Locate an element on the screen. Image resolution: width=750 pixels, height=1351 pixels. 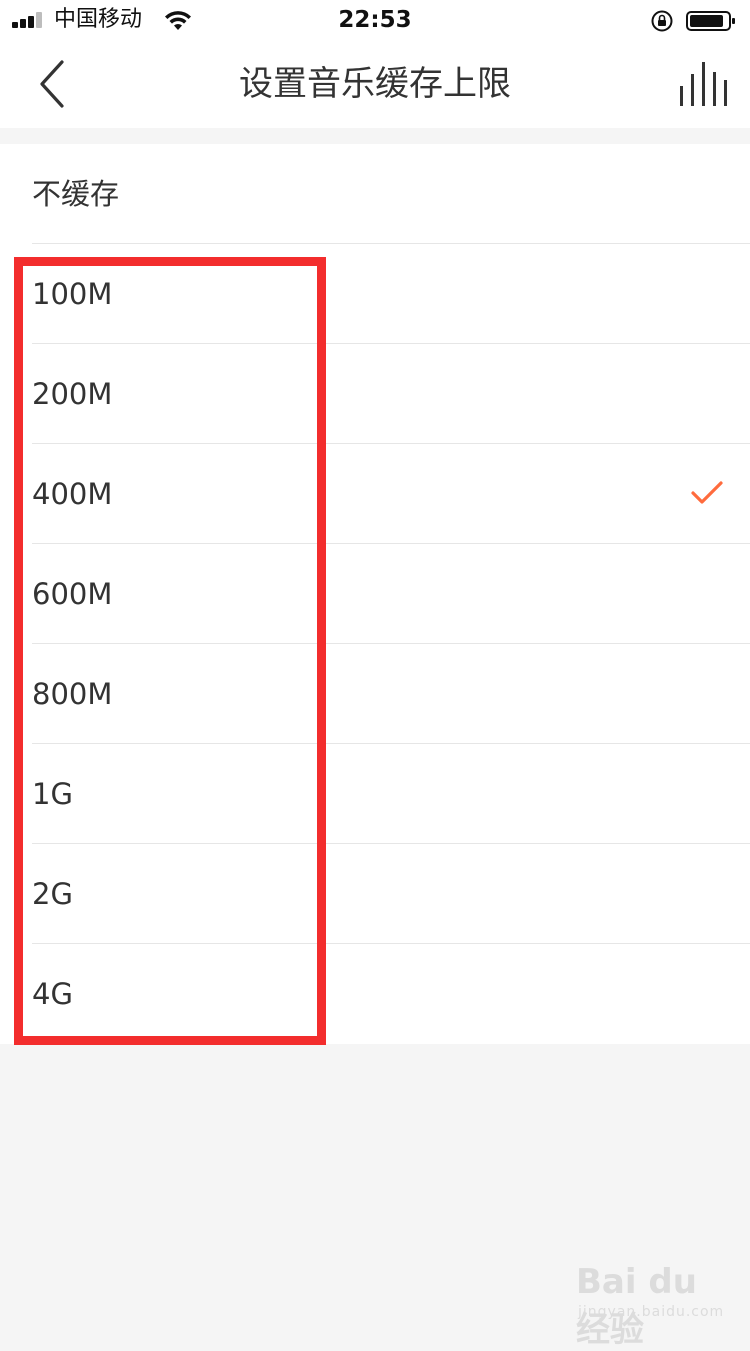
checkmark-icon is located at coordinates (707, 492).